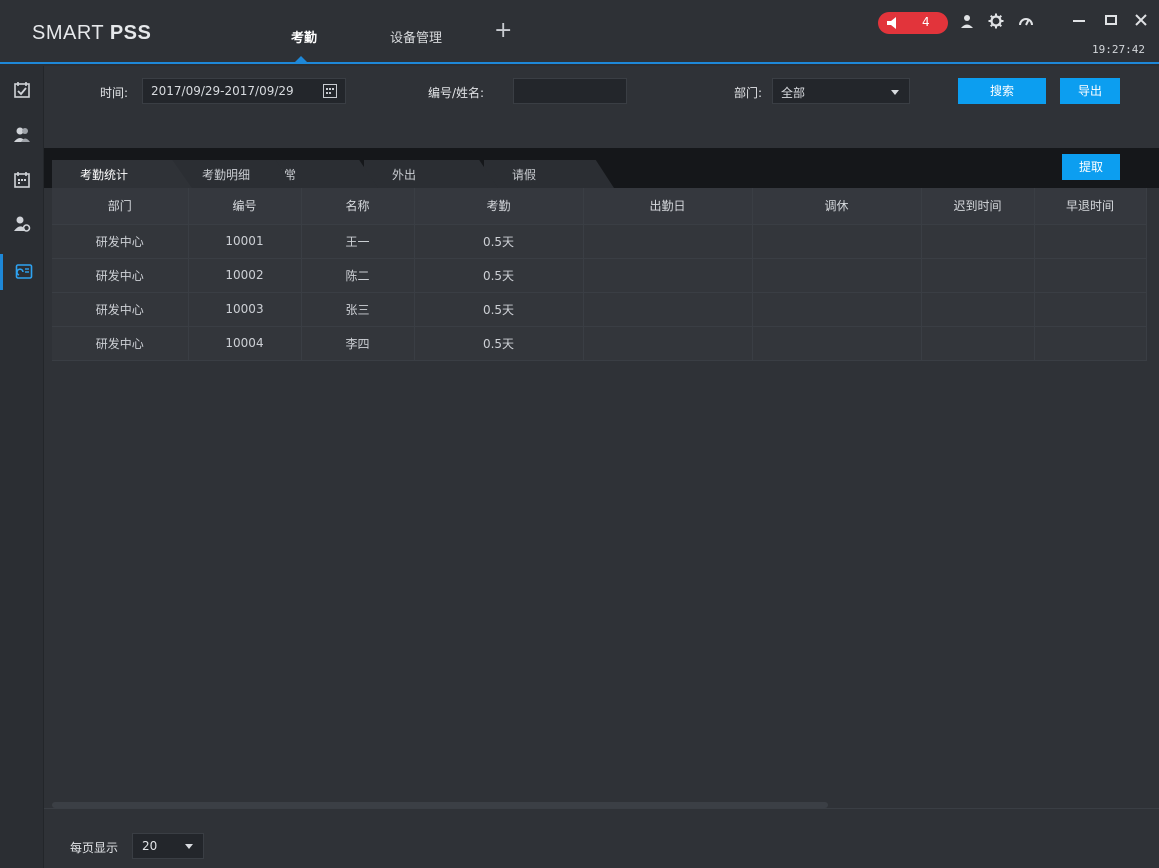  I want to click on alarm-badge: 4, so click(913, 23).